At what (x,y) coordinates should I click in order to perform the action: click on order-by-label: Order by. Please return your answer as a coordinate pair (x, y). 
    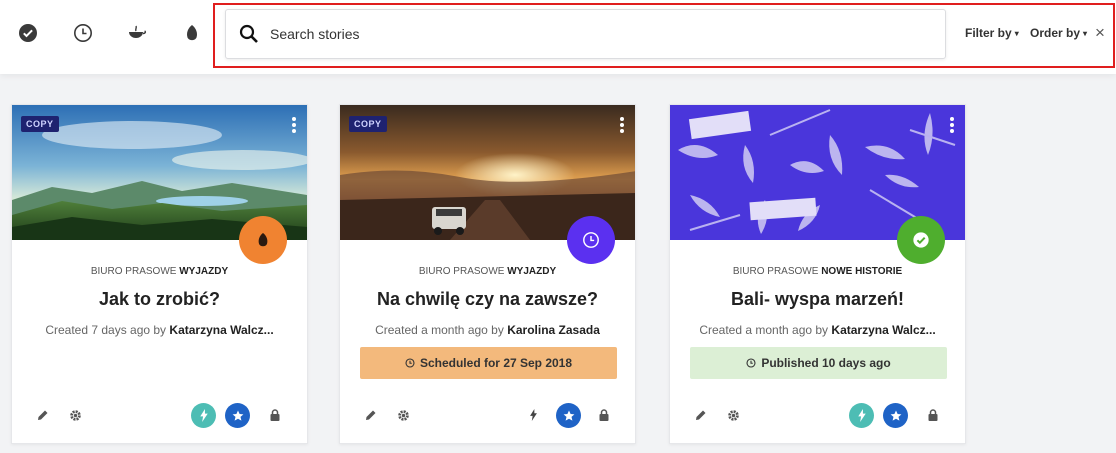
    Looking at the image, I should click on (1055, 33).